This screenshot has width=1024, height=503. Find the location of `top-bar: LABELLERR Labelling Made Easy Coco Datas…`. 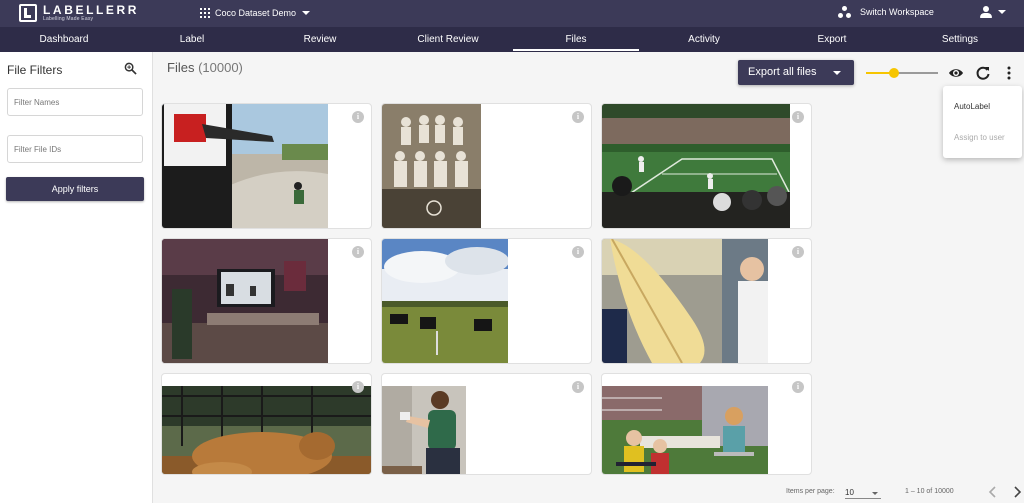

top-bar: LABELLERR Labelling Made Easy Coco Datas… is located at coordinates (512, 13).